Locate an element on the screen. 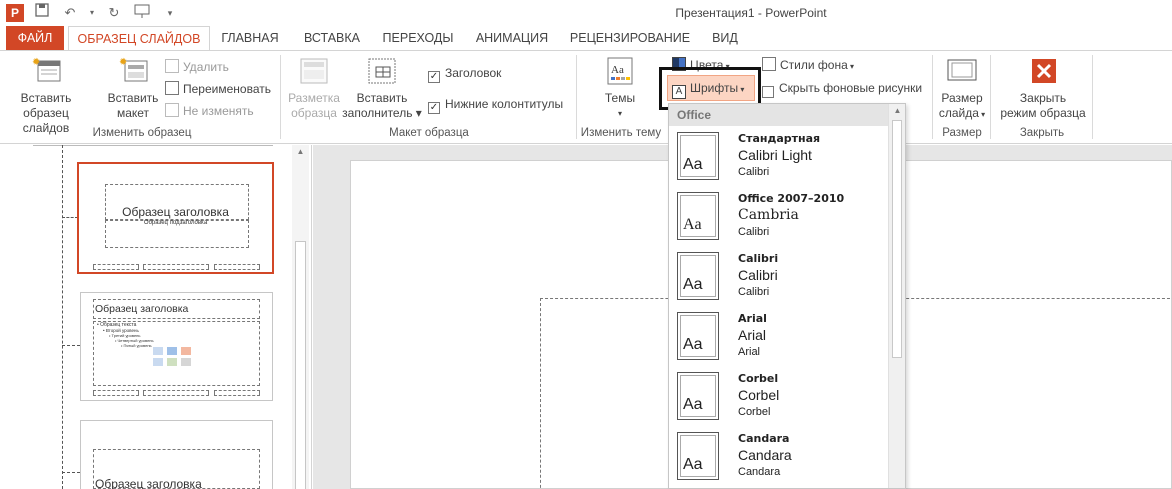  font-option-body: Candara is located at coordinates (759, 472).